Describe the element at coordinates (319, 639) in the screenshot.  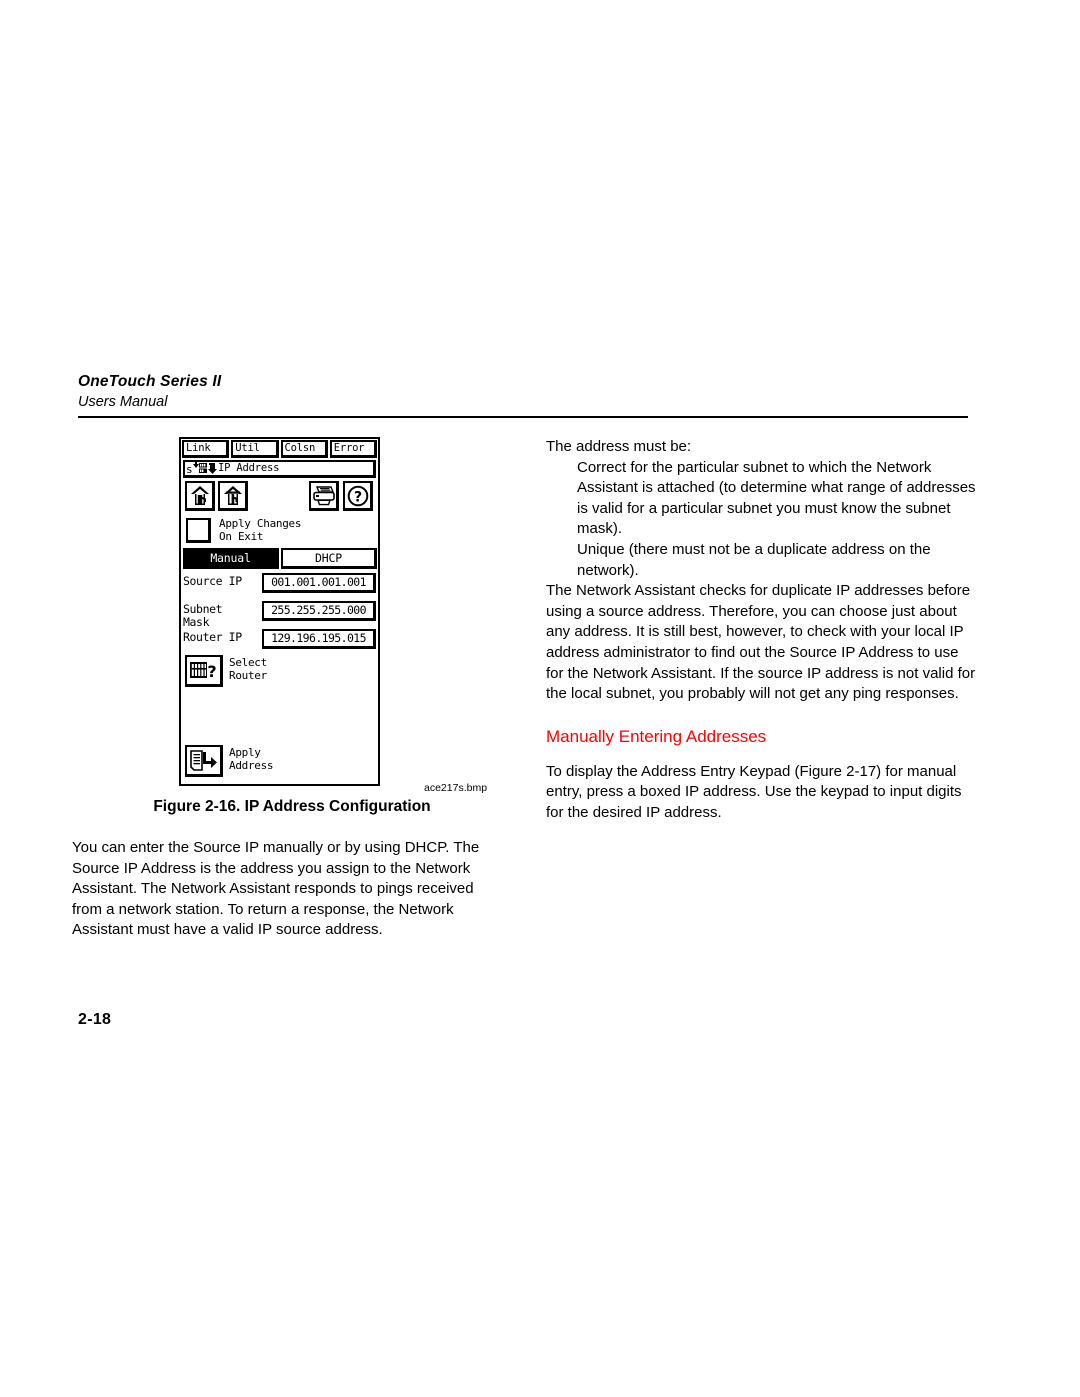
I see `router-ip-value: 129.196.195.015` at that location.